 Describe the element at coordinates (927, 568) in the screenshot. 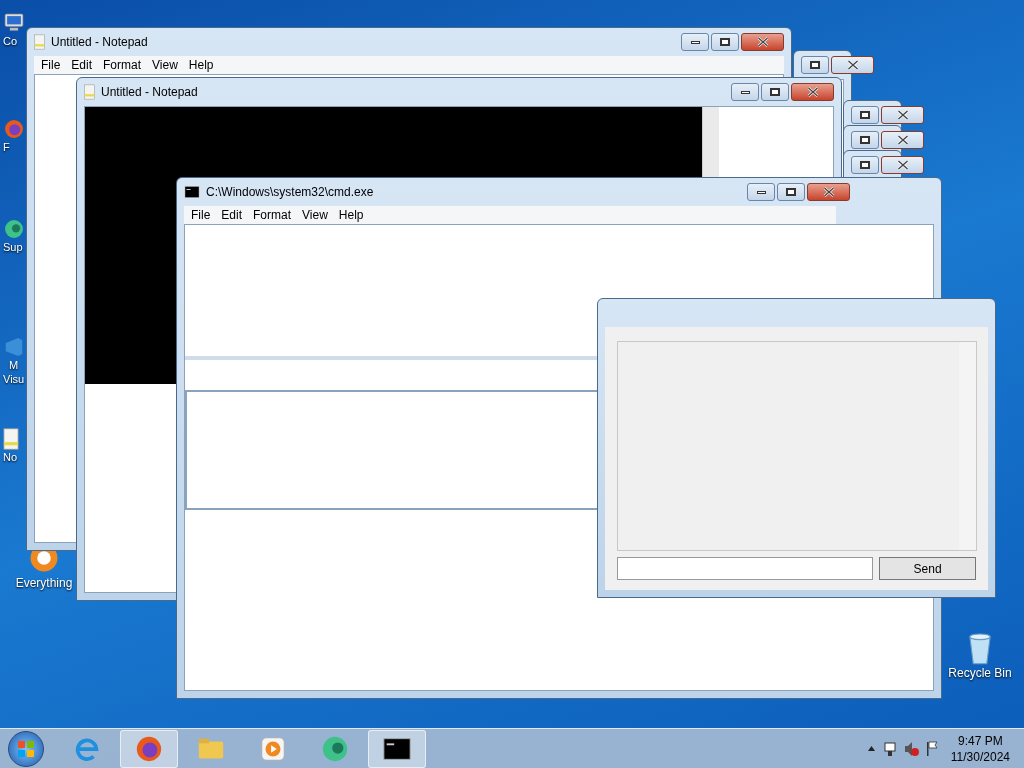

I see `send-button: Send` at that location.